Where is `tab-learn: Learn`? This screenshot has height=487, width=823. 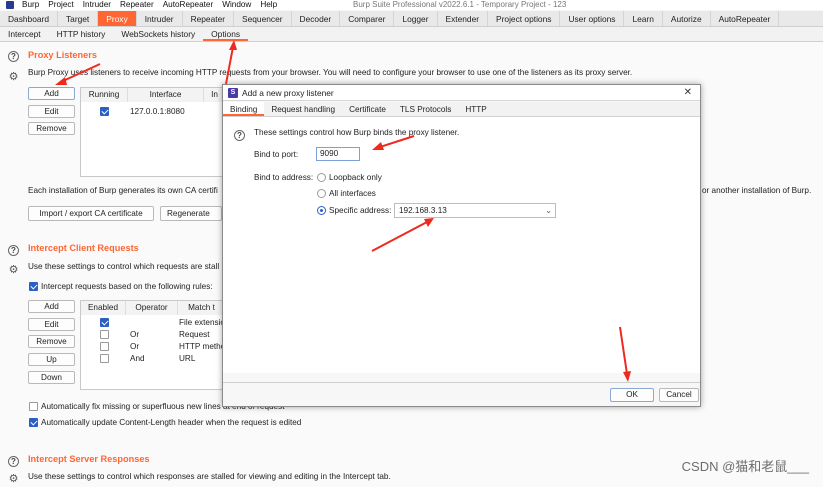 tab-learn: Learn is located at coordinates (643, 18).